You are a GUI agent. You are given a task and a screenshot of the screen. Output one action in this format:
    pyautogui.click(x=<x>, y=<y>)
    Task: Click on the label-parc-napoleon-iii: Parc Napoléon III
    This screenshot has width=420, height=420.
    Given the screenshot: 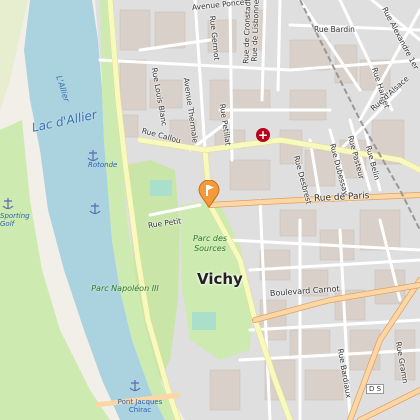 What is the action you would take?
    pyautogui.click(x=125, y=288)
    